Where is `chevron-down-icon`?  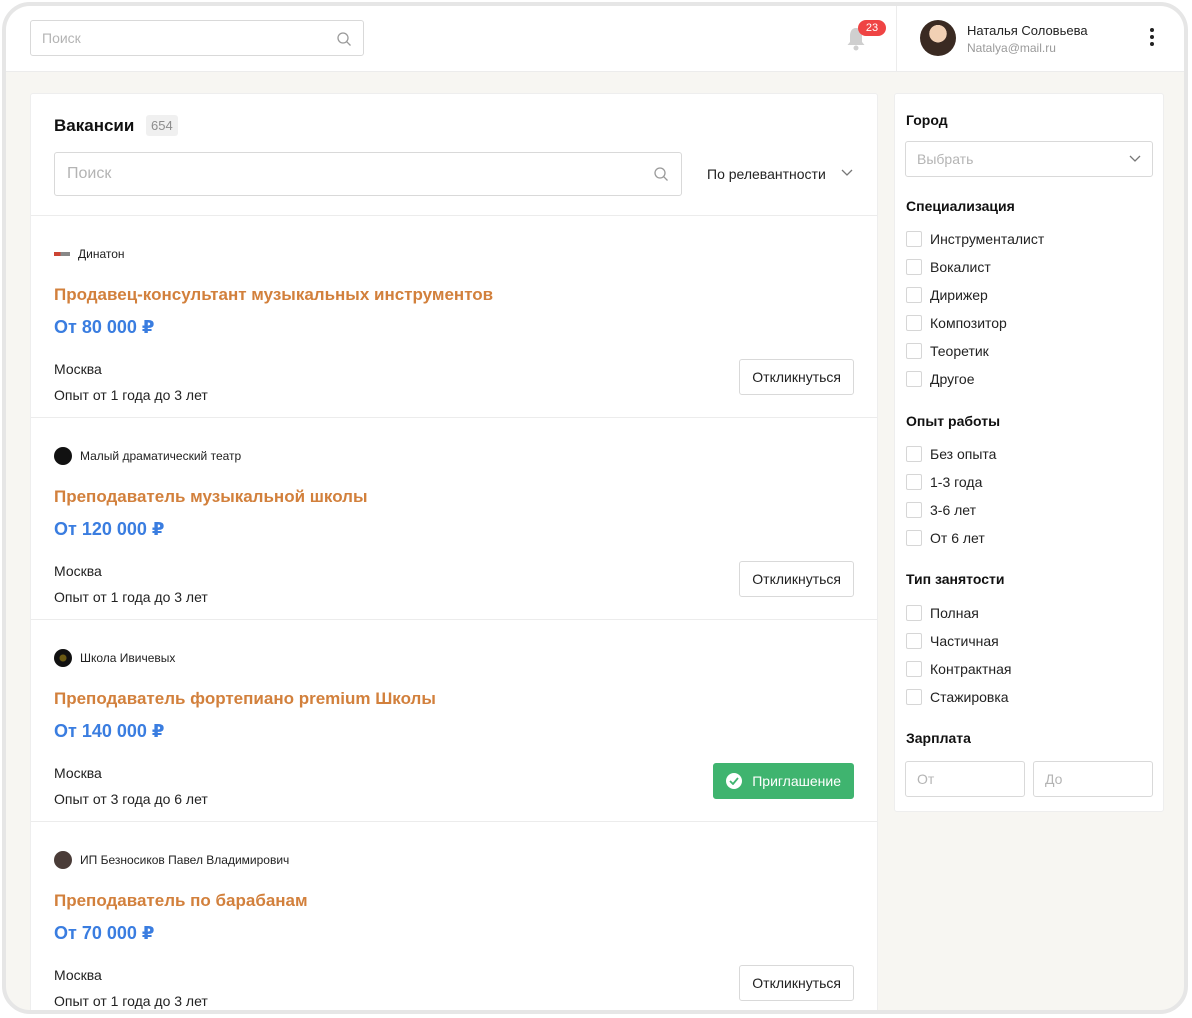 chevron-down-icon is located at coordinates (1135, 158).